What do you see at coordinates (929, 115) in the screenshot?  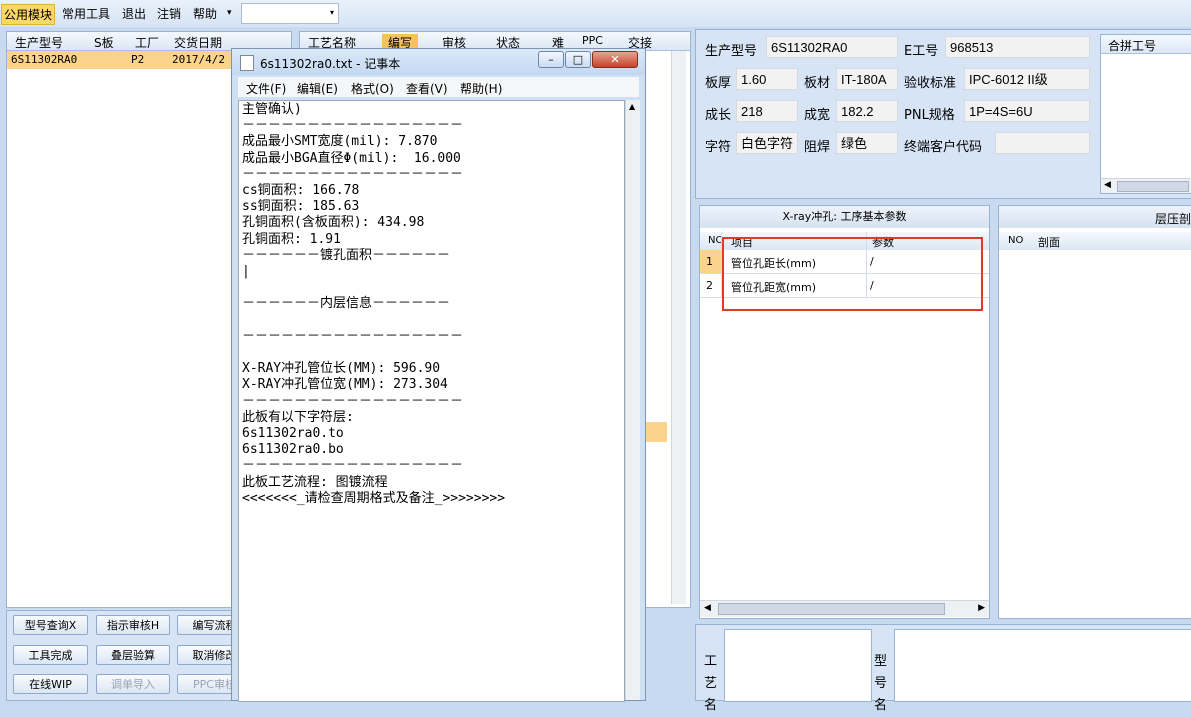 I see `pnl-label: PNL规格` at bounding box center [929, 115].